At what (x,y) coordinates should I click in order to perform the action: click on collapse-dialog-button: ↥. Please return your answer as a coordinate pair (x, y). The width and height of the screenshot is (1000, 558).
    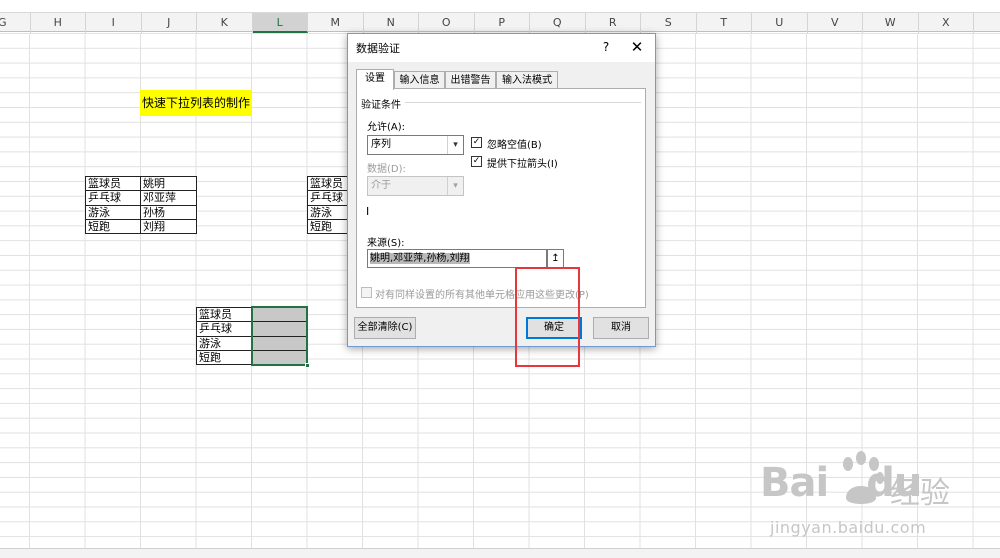
    Looking at the image, I should click on (555, 258).